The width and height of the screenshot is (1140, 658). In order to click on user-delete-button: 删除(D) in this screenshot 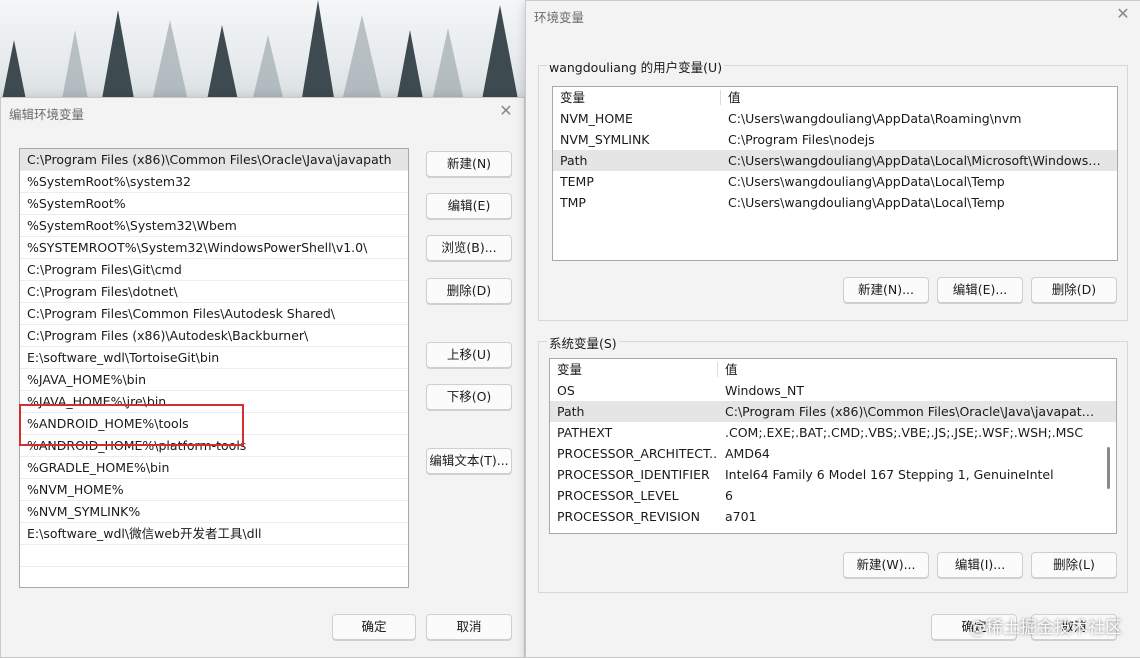, I will do `click(1074, 290)`.